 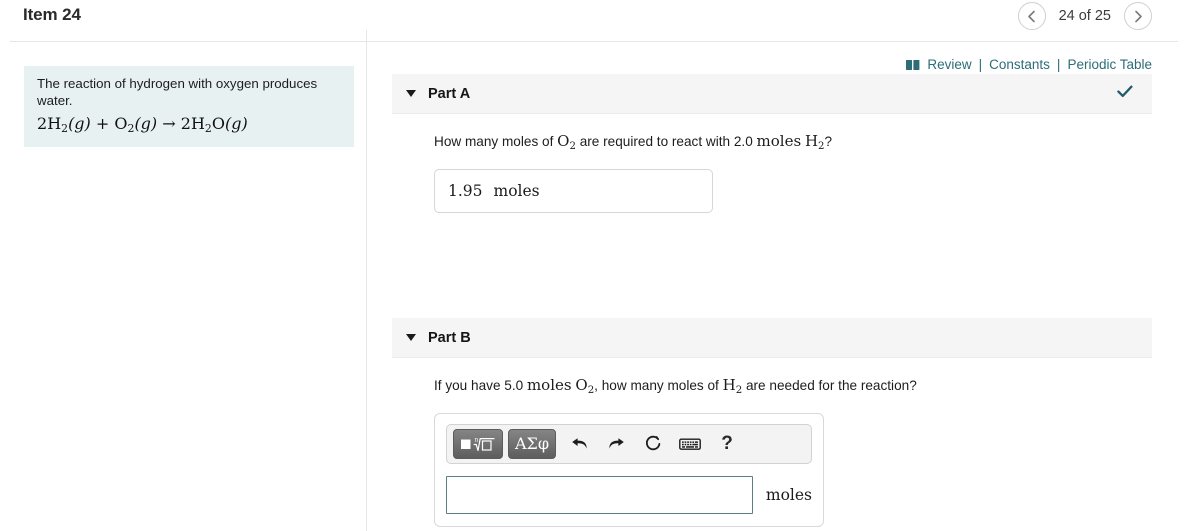 I want to click on constants-link: Constants, so click(x=1019, y=64).